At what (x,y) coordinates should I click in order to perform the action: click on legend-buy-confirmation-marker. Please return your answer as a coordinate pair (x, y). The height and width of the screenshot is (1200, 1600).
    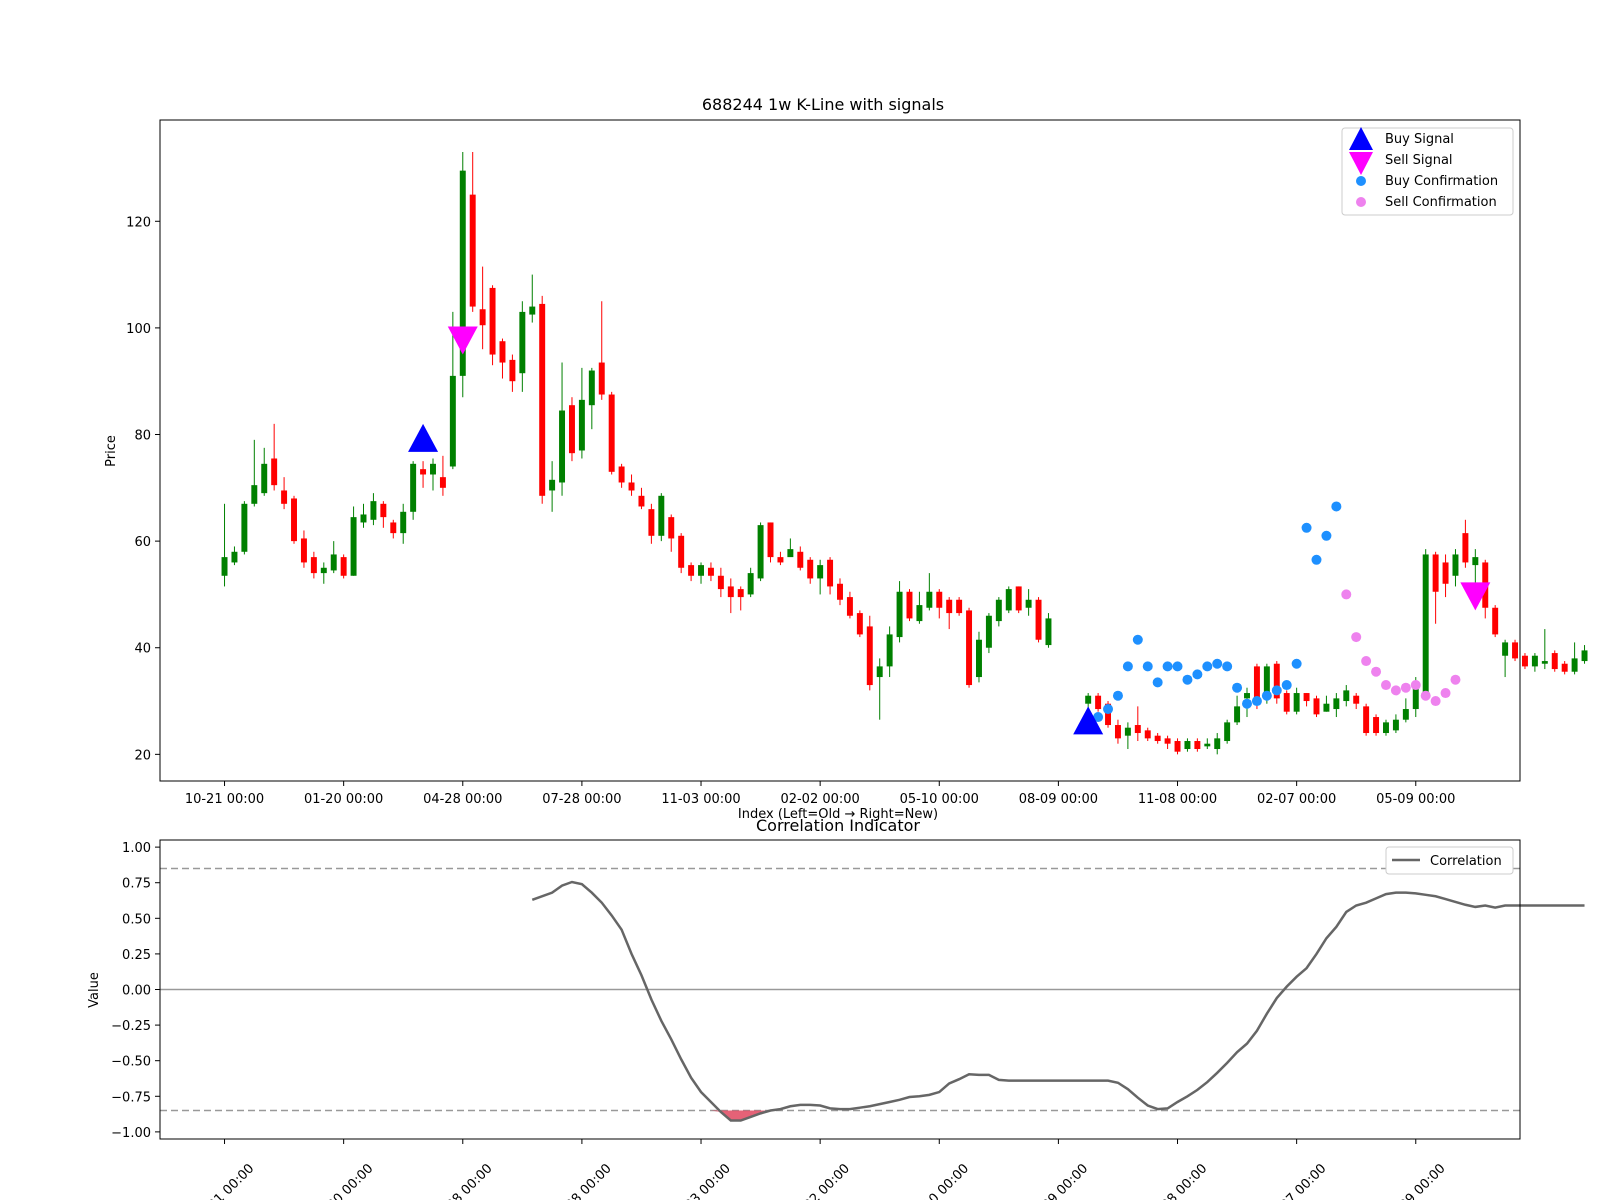
    Looking at the image, I should click on (1361, 181).